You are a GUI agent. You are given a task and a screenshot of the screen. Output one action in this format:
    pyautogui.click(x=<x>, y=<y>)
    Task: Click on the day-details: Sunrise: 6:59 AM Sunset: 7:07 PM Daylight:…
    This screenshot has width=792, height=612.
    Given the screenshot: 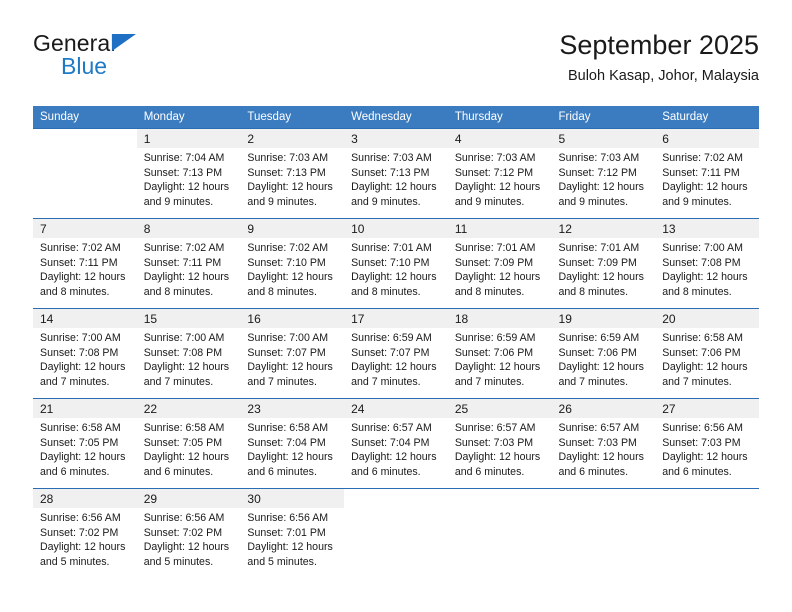 What is the action you would take?
    pyautogui.click(x=396, y=358)
    